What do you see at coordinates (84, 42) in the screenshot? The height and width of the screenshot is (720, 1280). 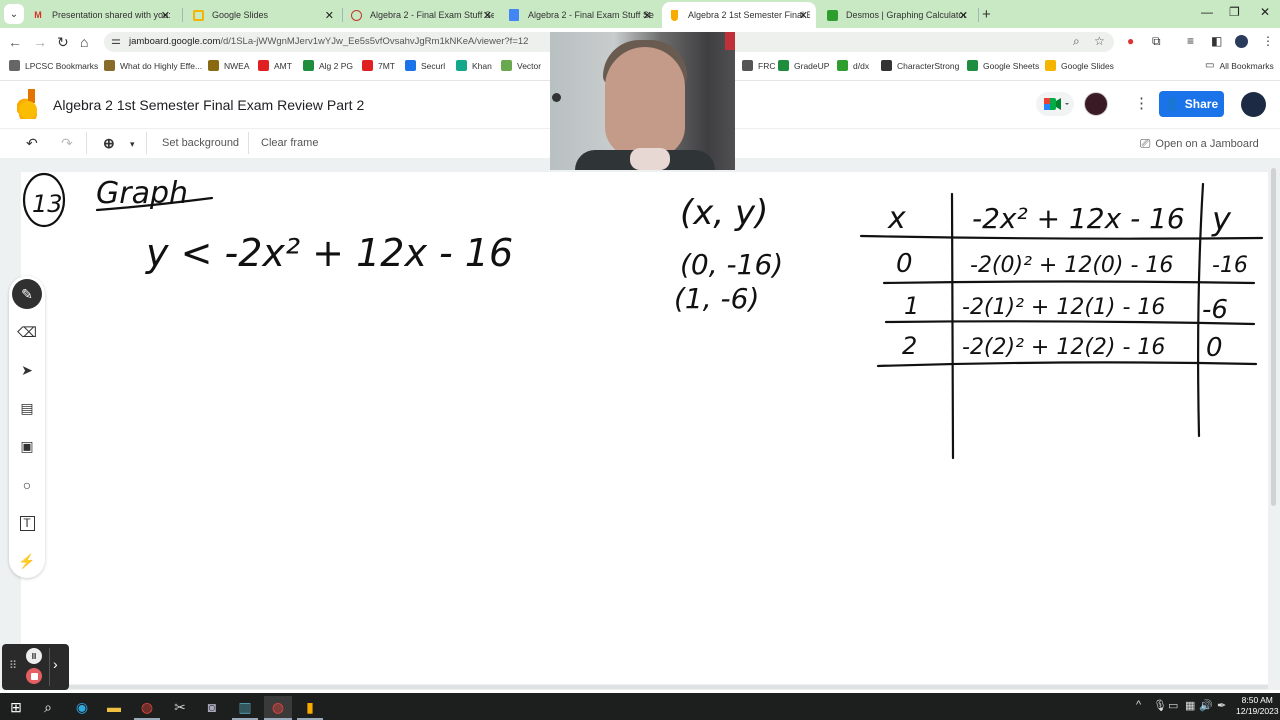 I see `home-button: ⌂` at bounding box center [84, 42].